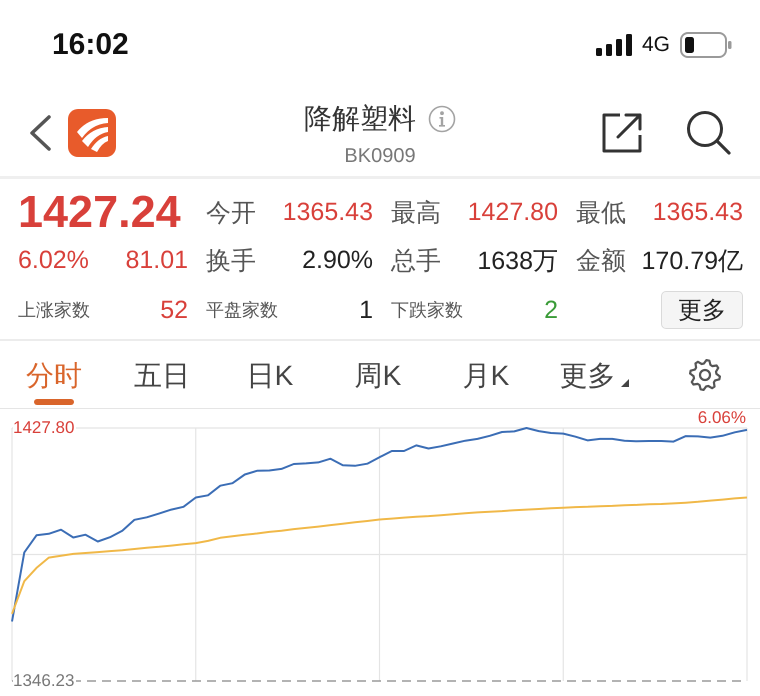 This screenshot has width=760, height=696. What do you see at coordinates (242, 310) in the screenshot?
I see `breadth-label: 平盘家数` at bounding box center [242, 310].